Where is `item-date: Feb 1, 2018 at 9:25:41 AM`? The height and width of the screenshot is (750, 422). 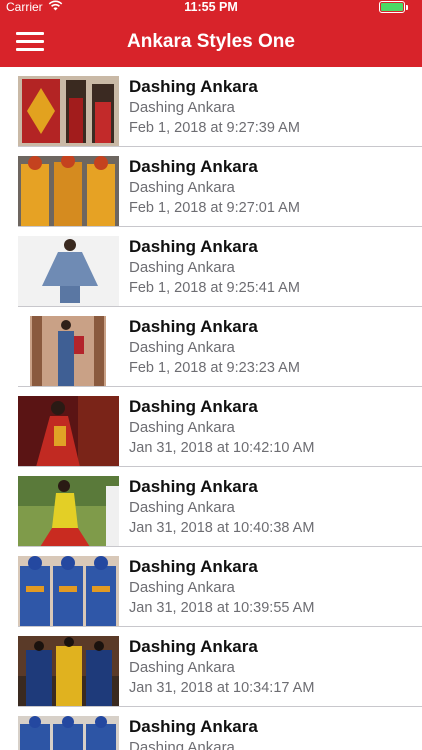 item-date: Feb 1, 2018 at 9:25:41 AM is located at coordinates (214, 288).